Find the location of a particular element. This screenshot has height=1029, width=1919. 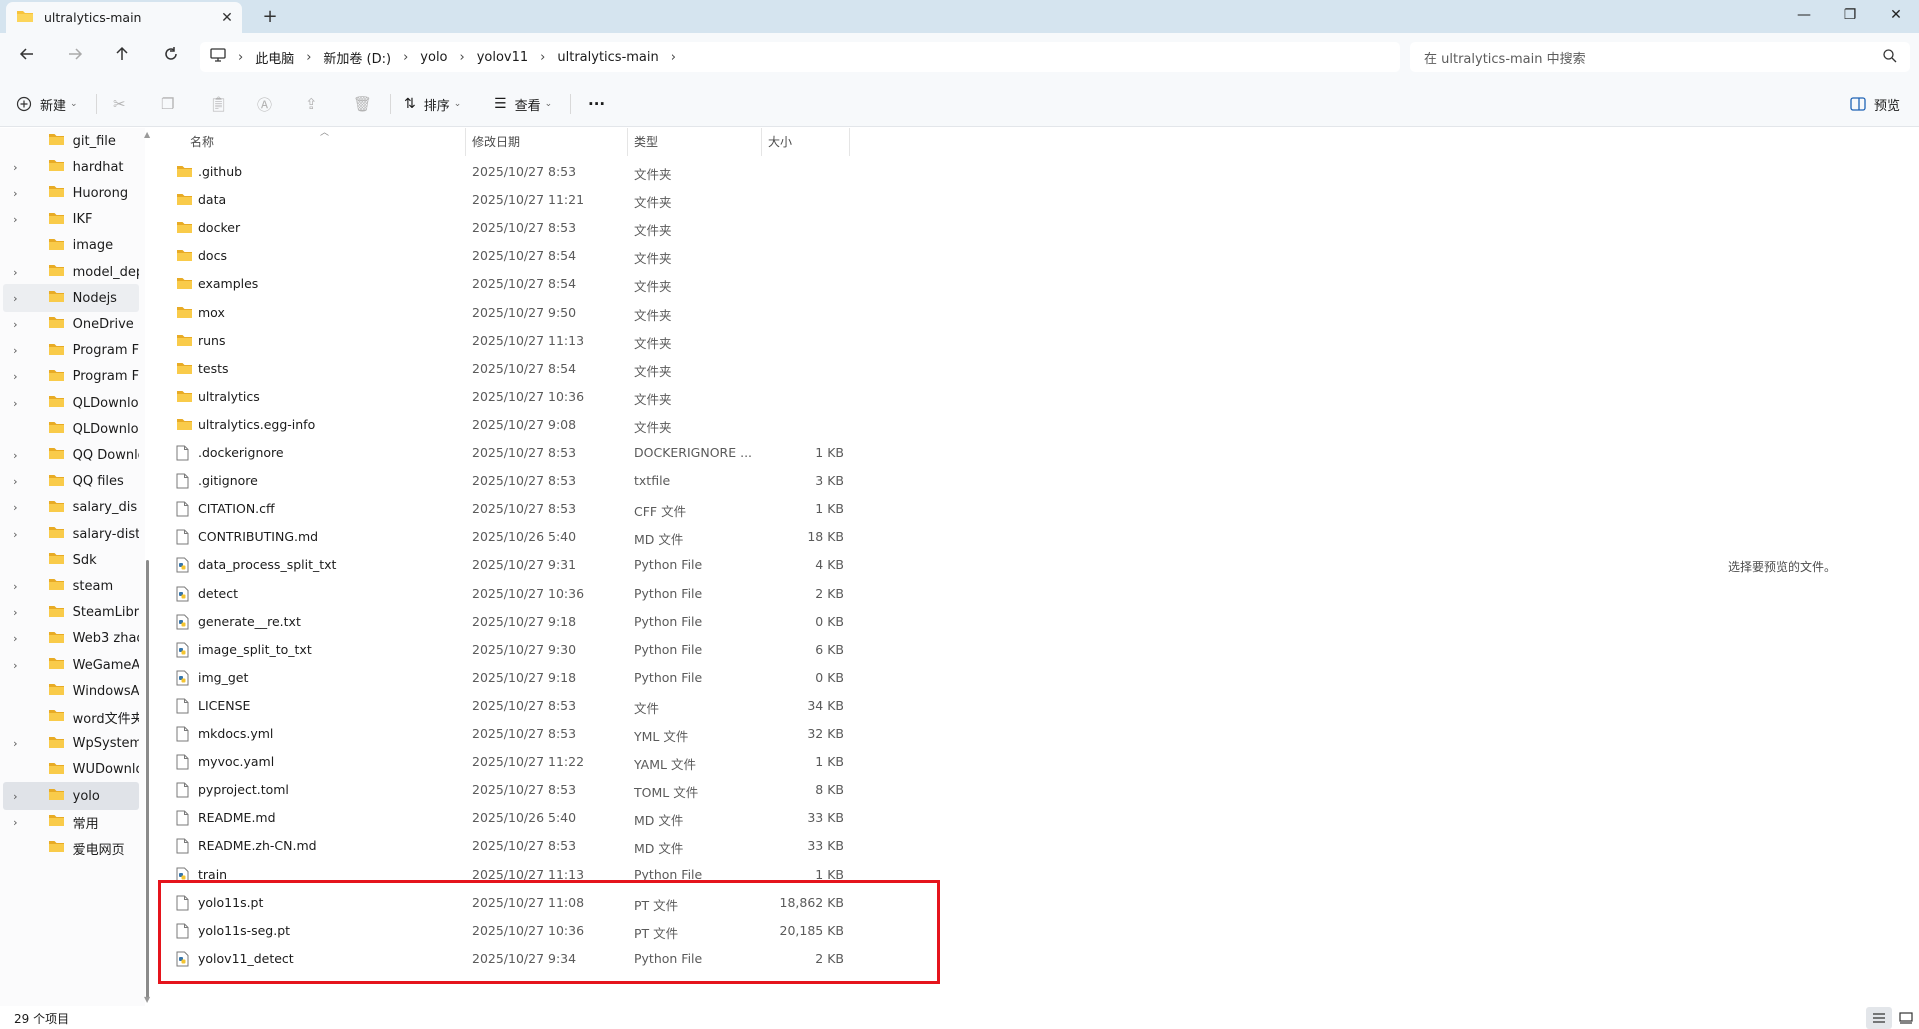

file-row: ultralytics.egg-info 2025/10/27 9:08 文件夹 is located at coordinates (506, 425).